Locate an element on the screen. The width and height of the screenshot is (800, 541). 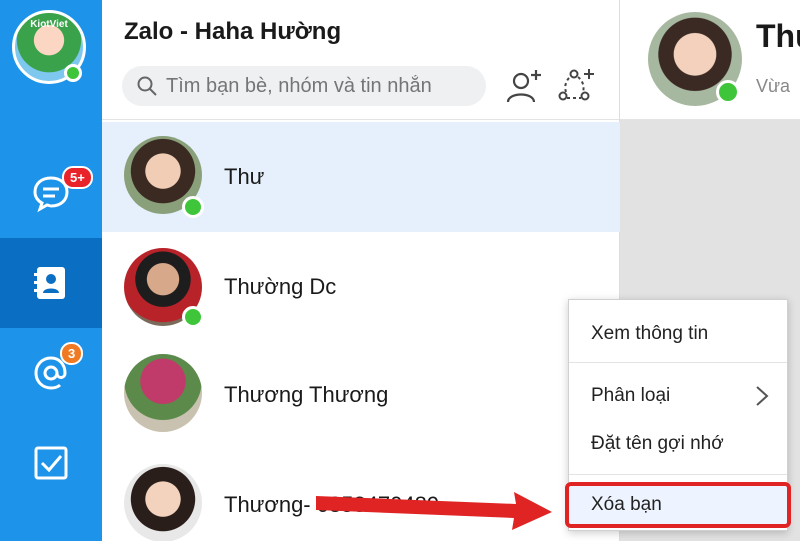
menu-item-nickname: Đặt tên gợi nhớ is located at coordinates (678, 444).